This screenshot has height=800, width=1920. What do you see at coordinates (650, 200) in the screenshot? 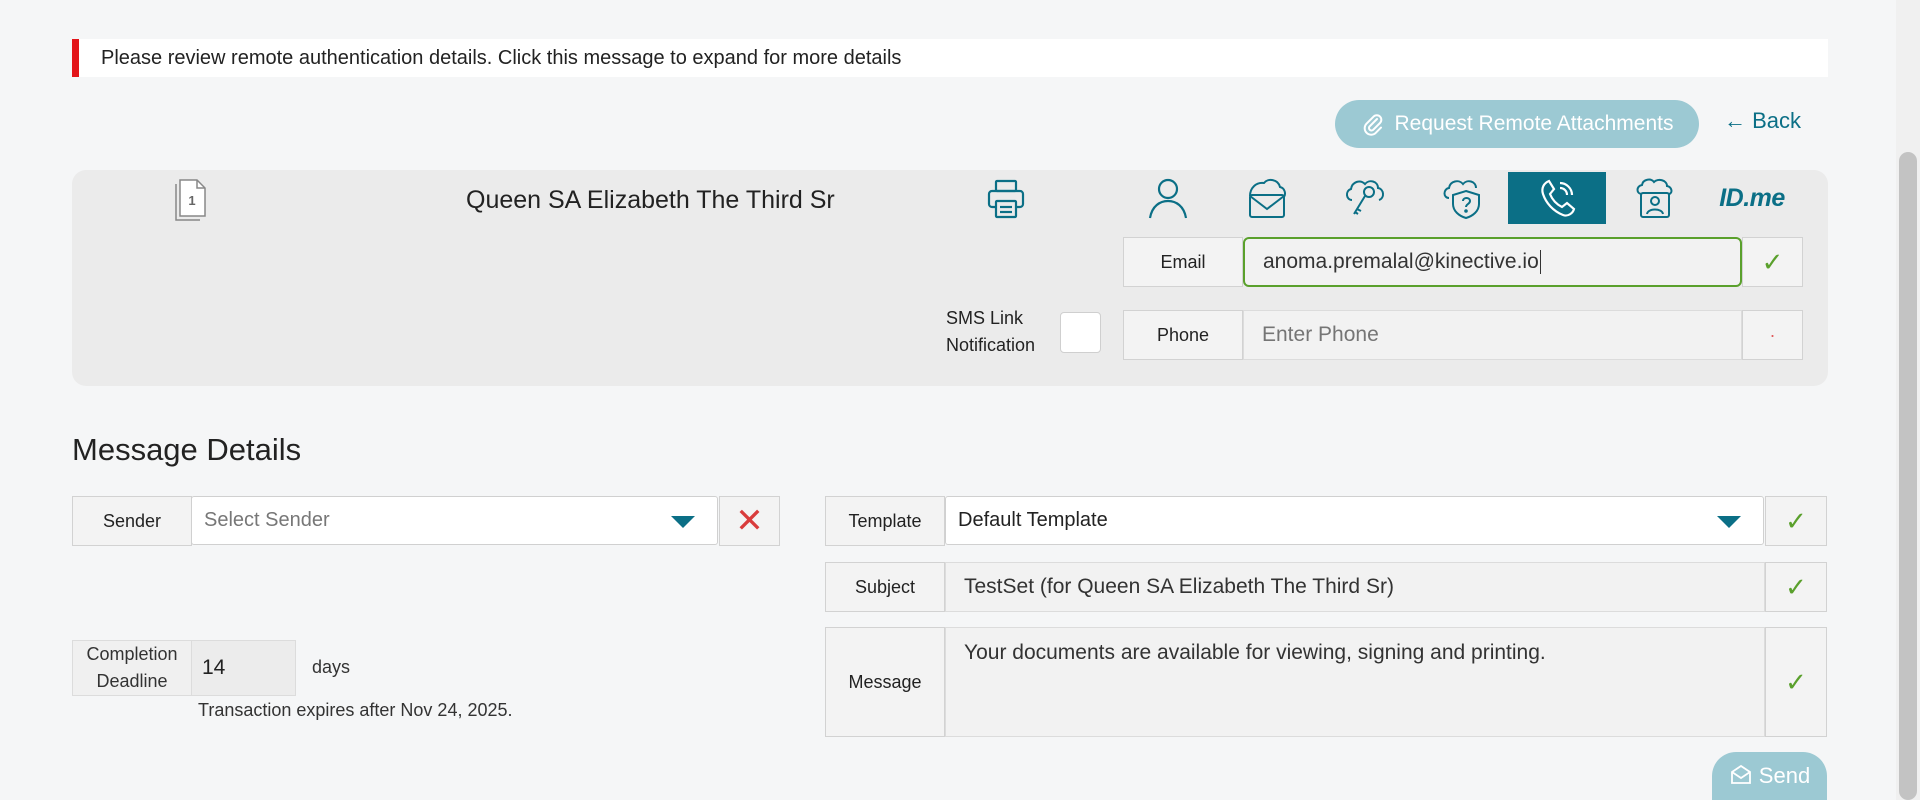
I see `recipient-name: Queen SA Elizabeth The Third Sr` at bounding box center [650, 200].